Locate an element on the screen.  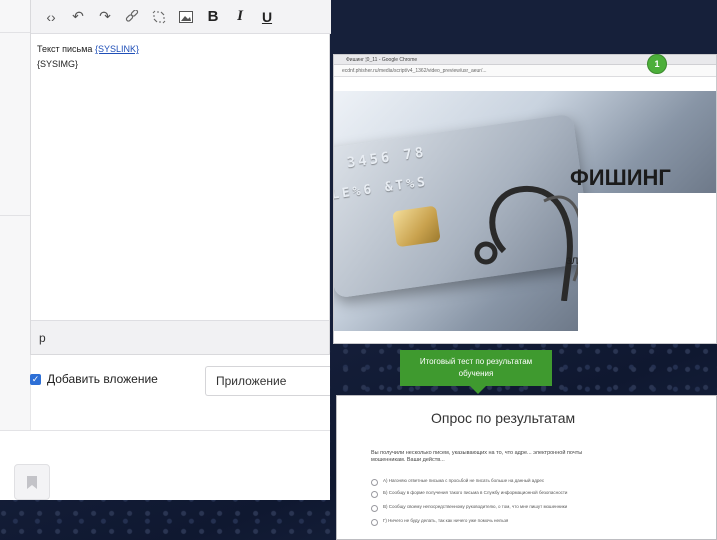
bookmark-button is located at coordinates (32, 482).